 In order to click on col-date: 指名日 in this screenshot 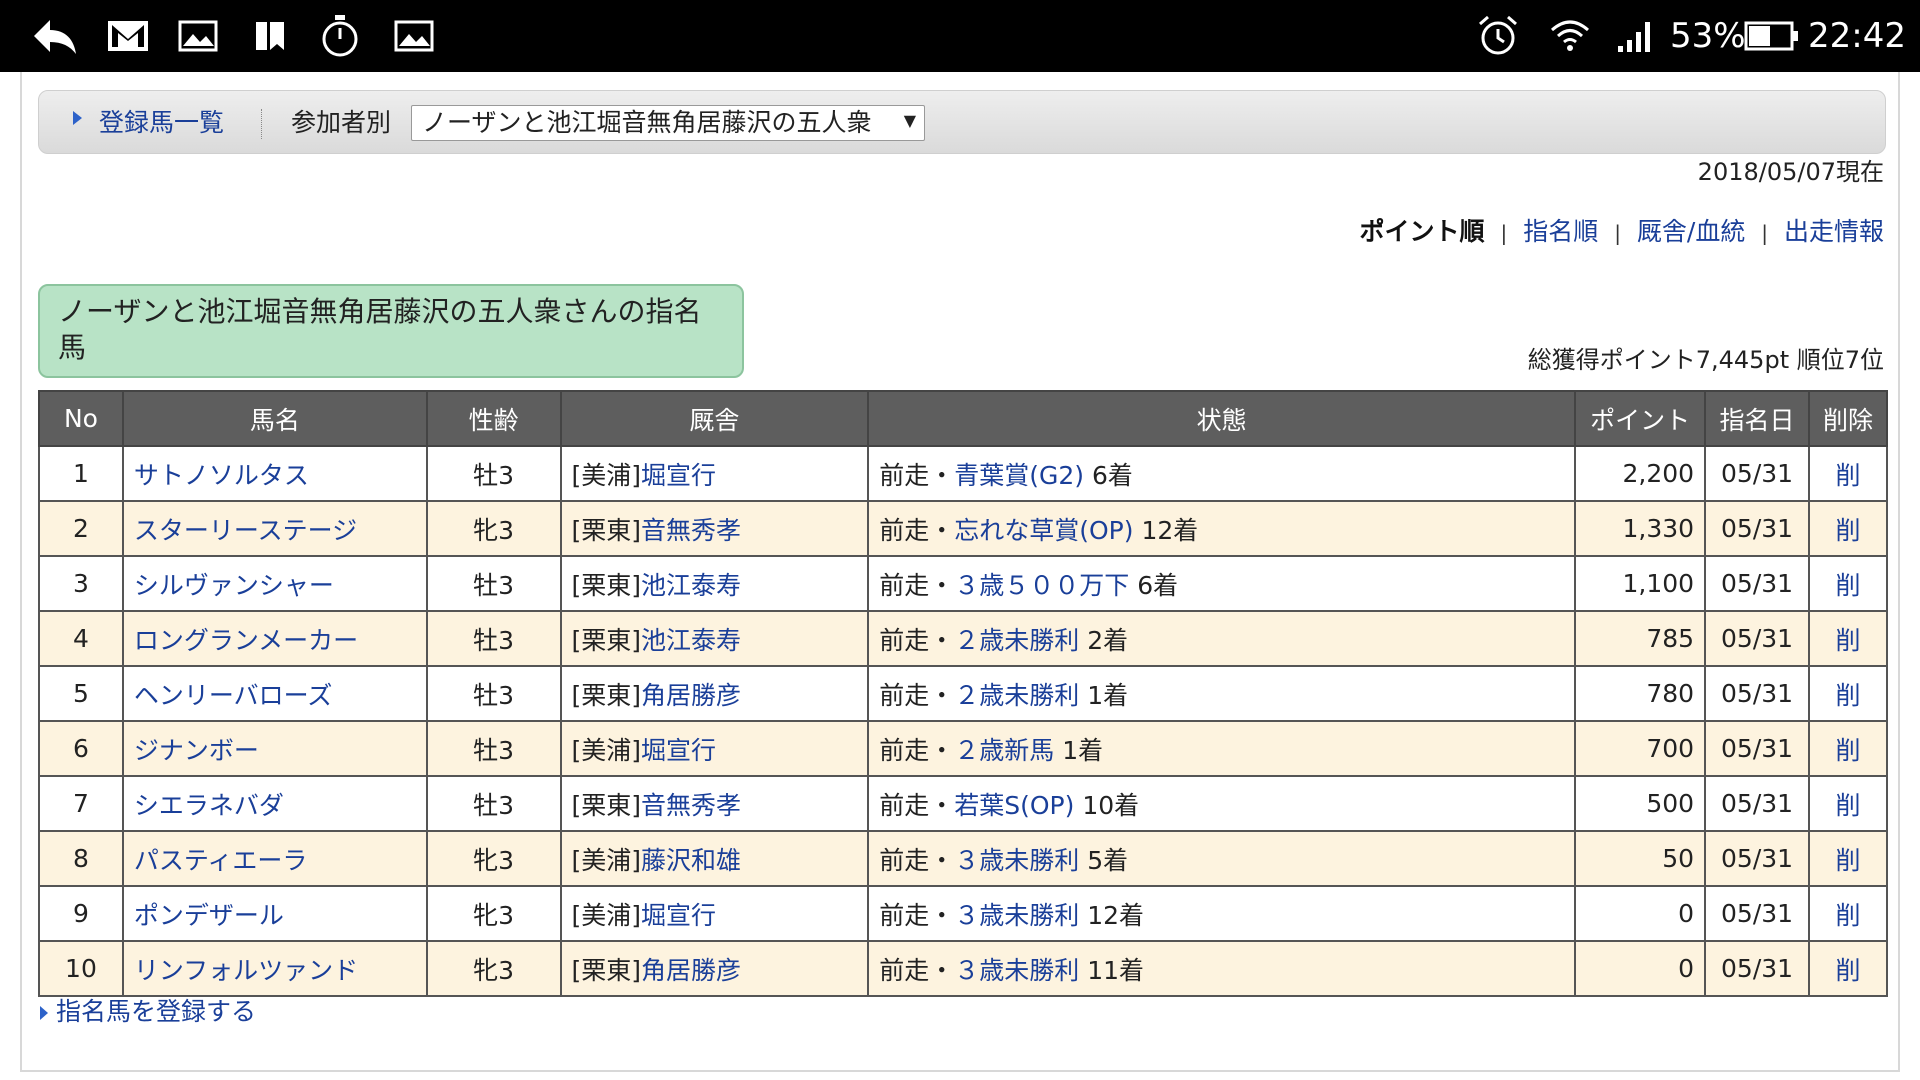, I will do `click(1757, 418)`.